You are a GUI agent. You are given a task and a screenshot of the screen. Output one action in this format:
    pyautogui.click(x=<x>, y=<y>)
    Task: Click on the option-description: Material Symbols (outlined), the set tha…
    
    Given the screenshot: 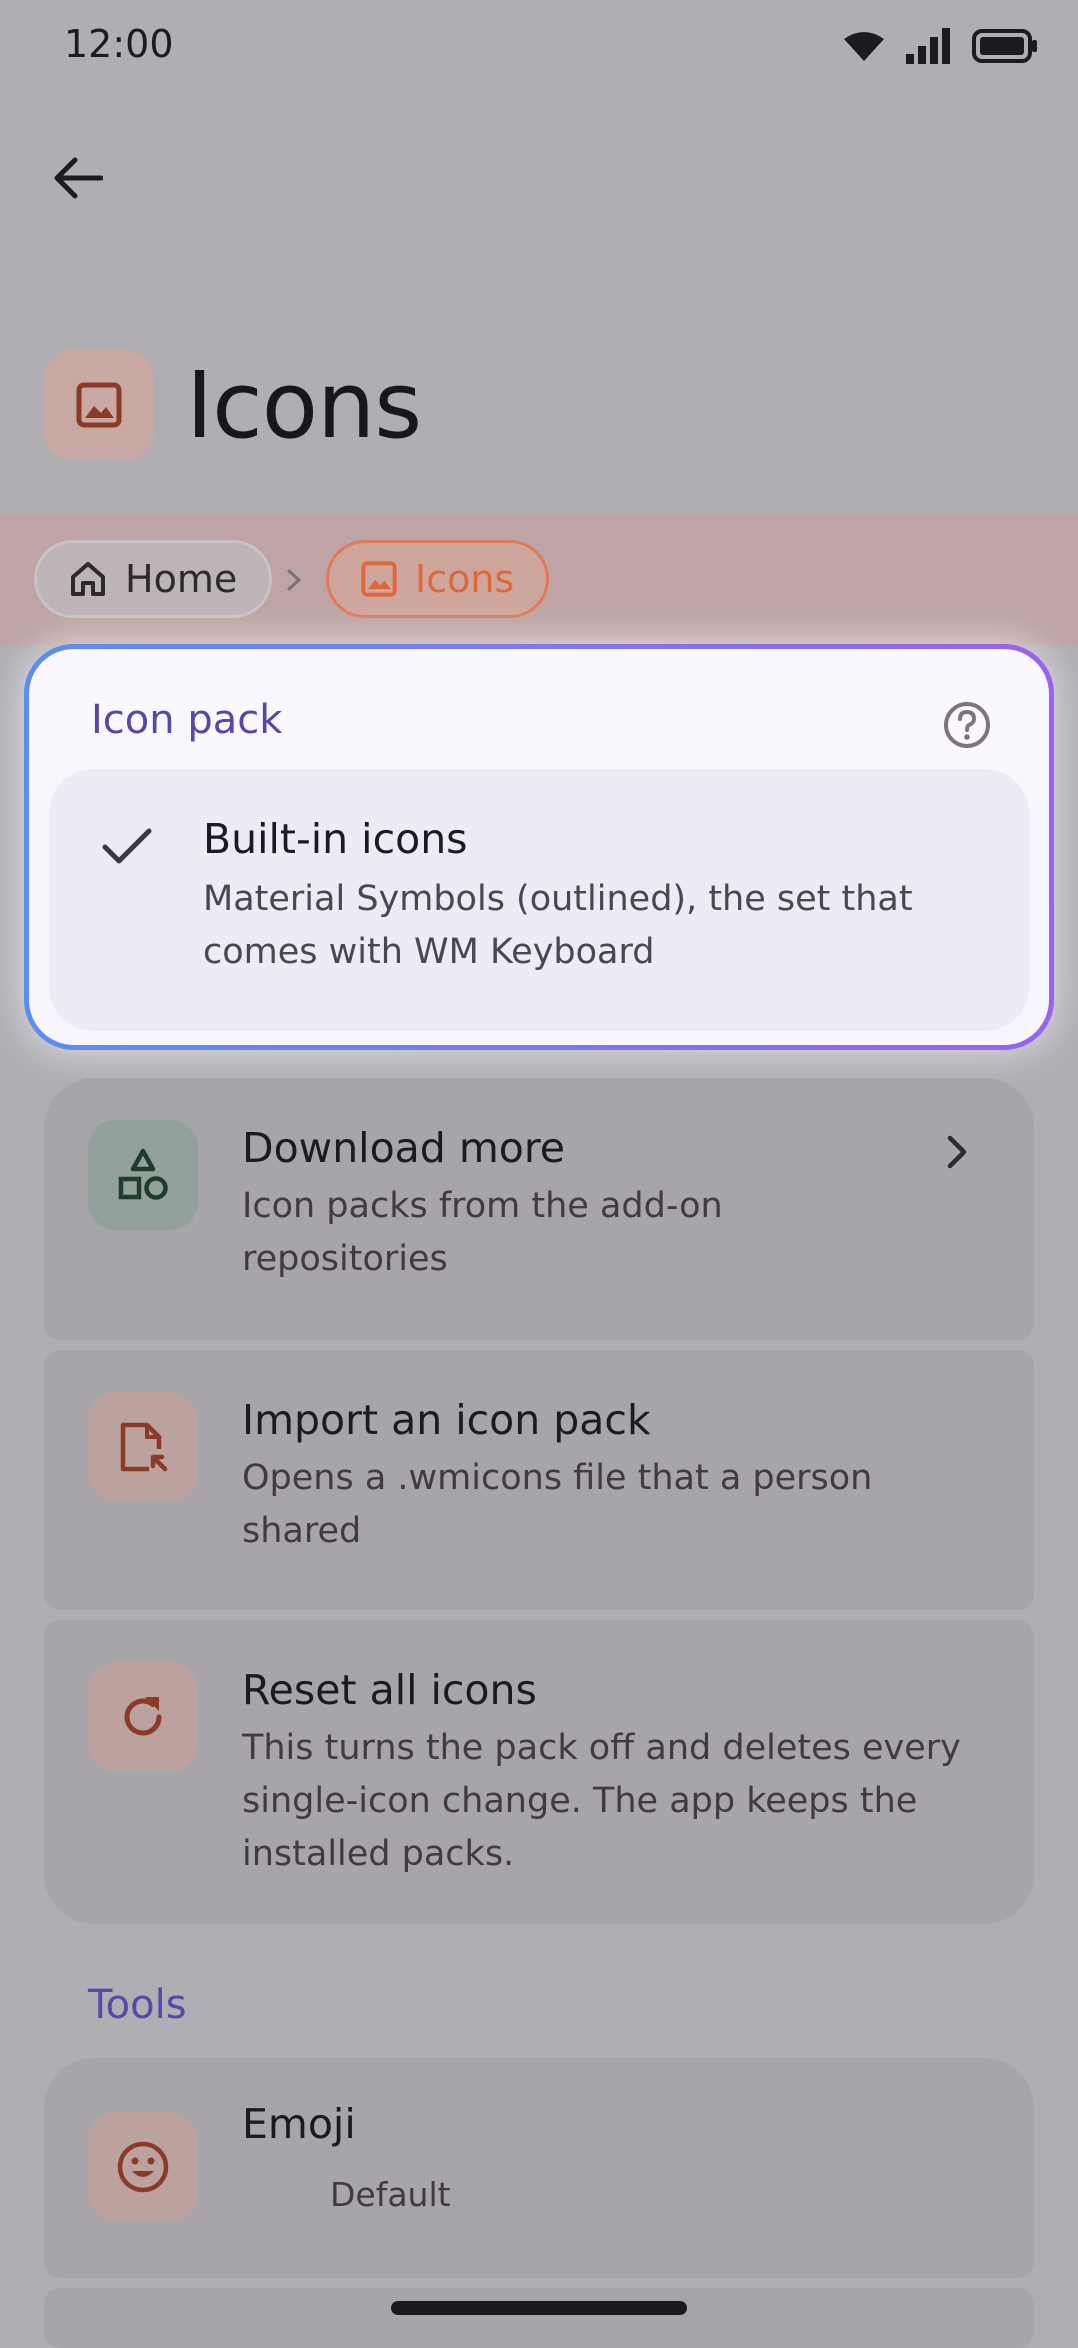 What is the action you would take?
    pyautogui.click(x=558, y=925)
    